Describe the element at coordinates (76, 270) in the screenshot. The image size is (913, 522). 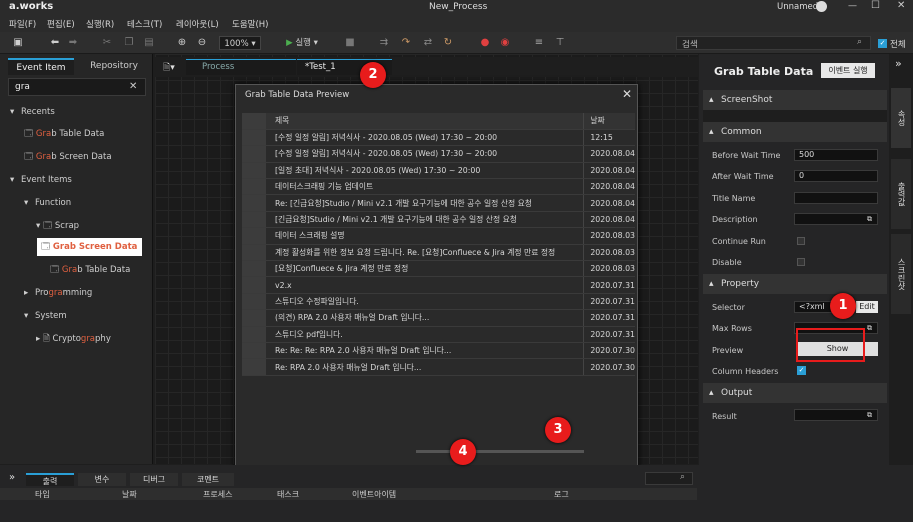
I see `tree-grab-table: 🗔 Grab Table Data` at that location.